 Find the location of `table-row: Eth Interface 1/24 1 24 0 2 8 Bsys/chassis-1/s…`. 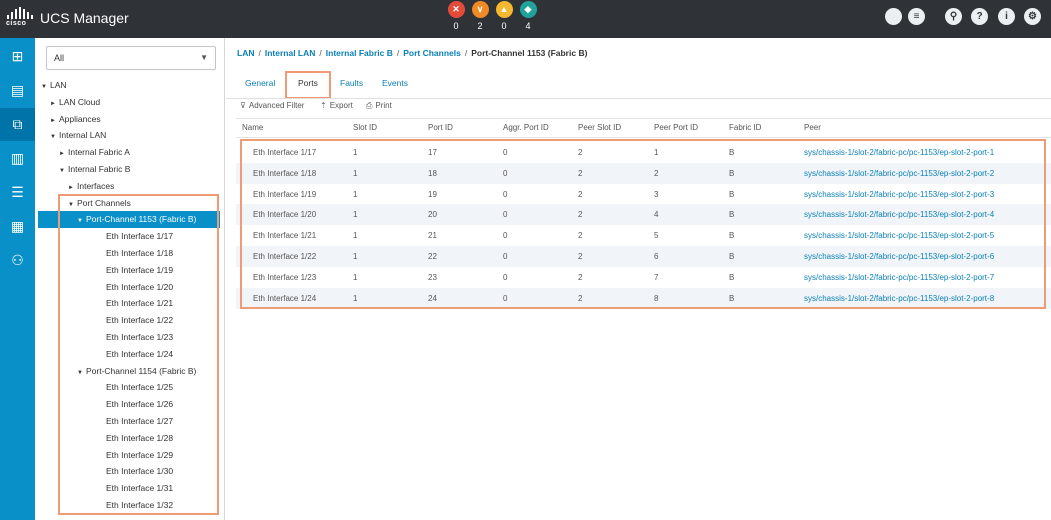

table-row: Eth Interface 1/24 1 24 0 2 8 Bsys/chassis-1/s… is located at coordinates (643, 298).